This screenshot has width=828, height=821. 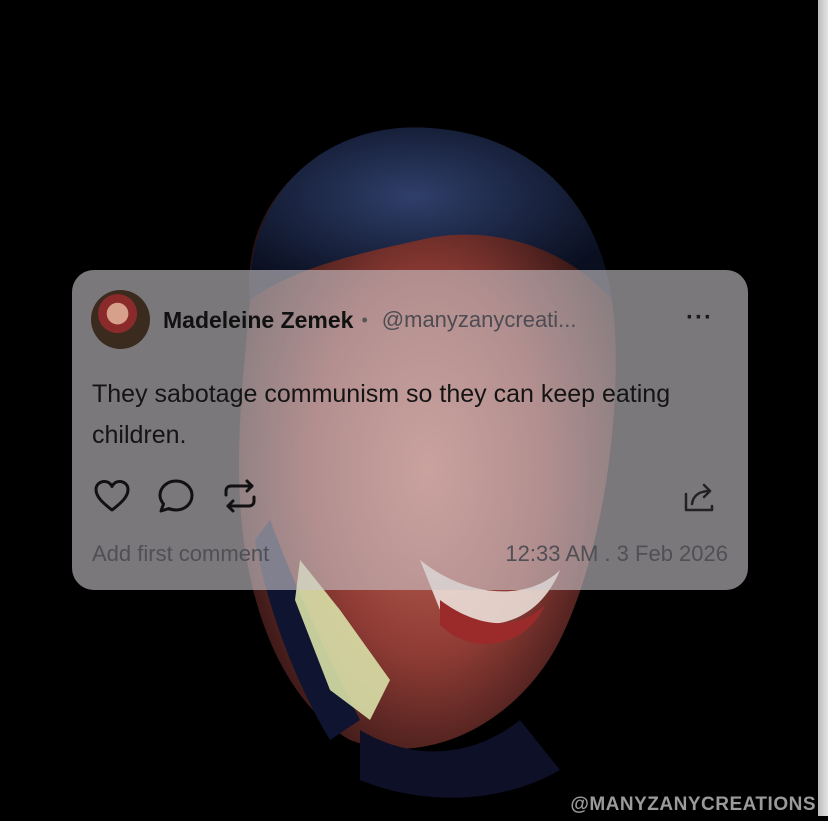 I want to click on author-name: Madeleine Zemek, so click(x=258, y=320).